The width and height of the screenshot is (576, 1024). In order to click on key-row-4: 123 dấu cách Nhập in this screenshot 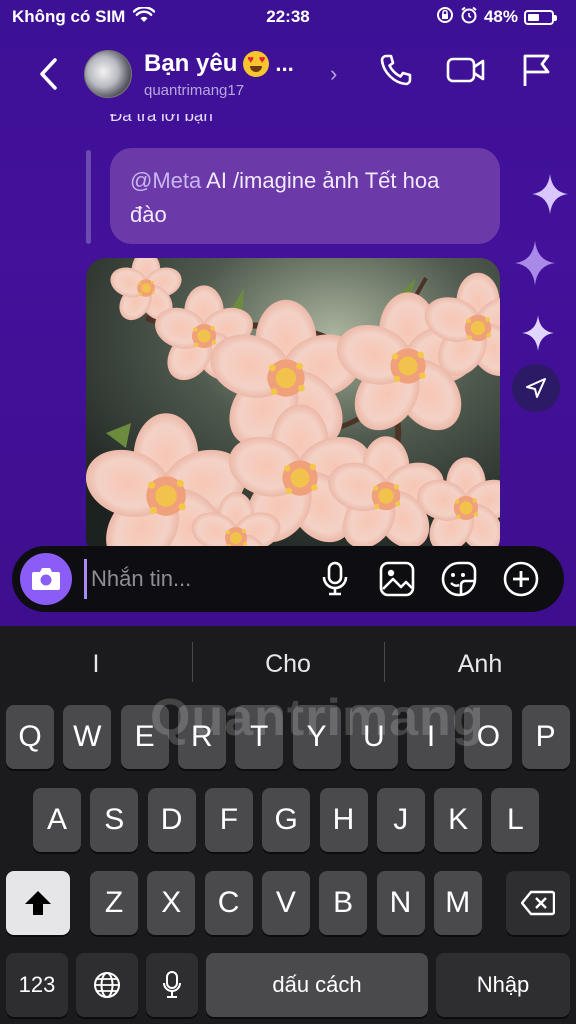, I will do `click(288, 985)`.